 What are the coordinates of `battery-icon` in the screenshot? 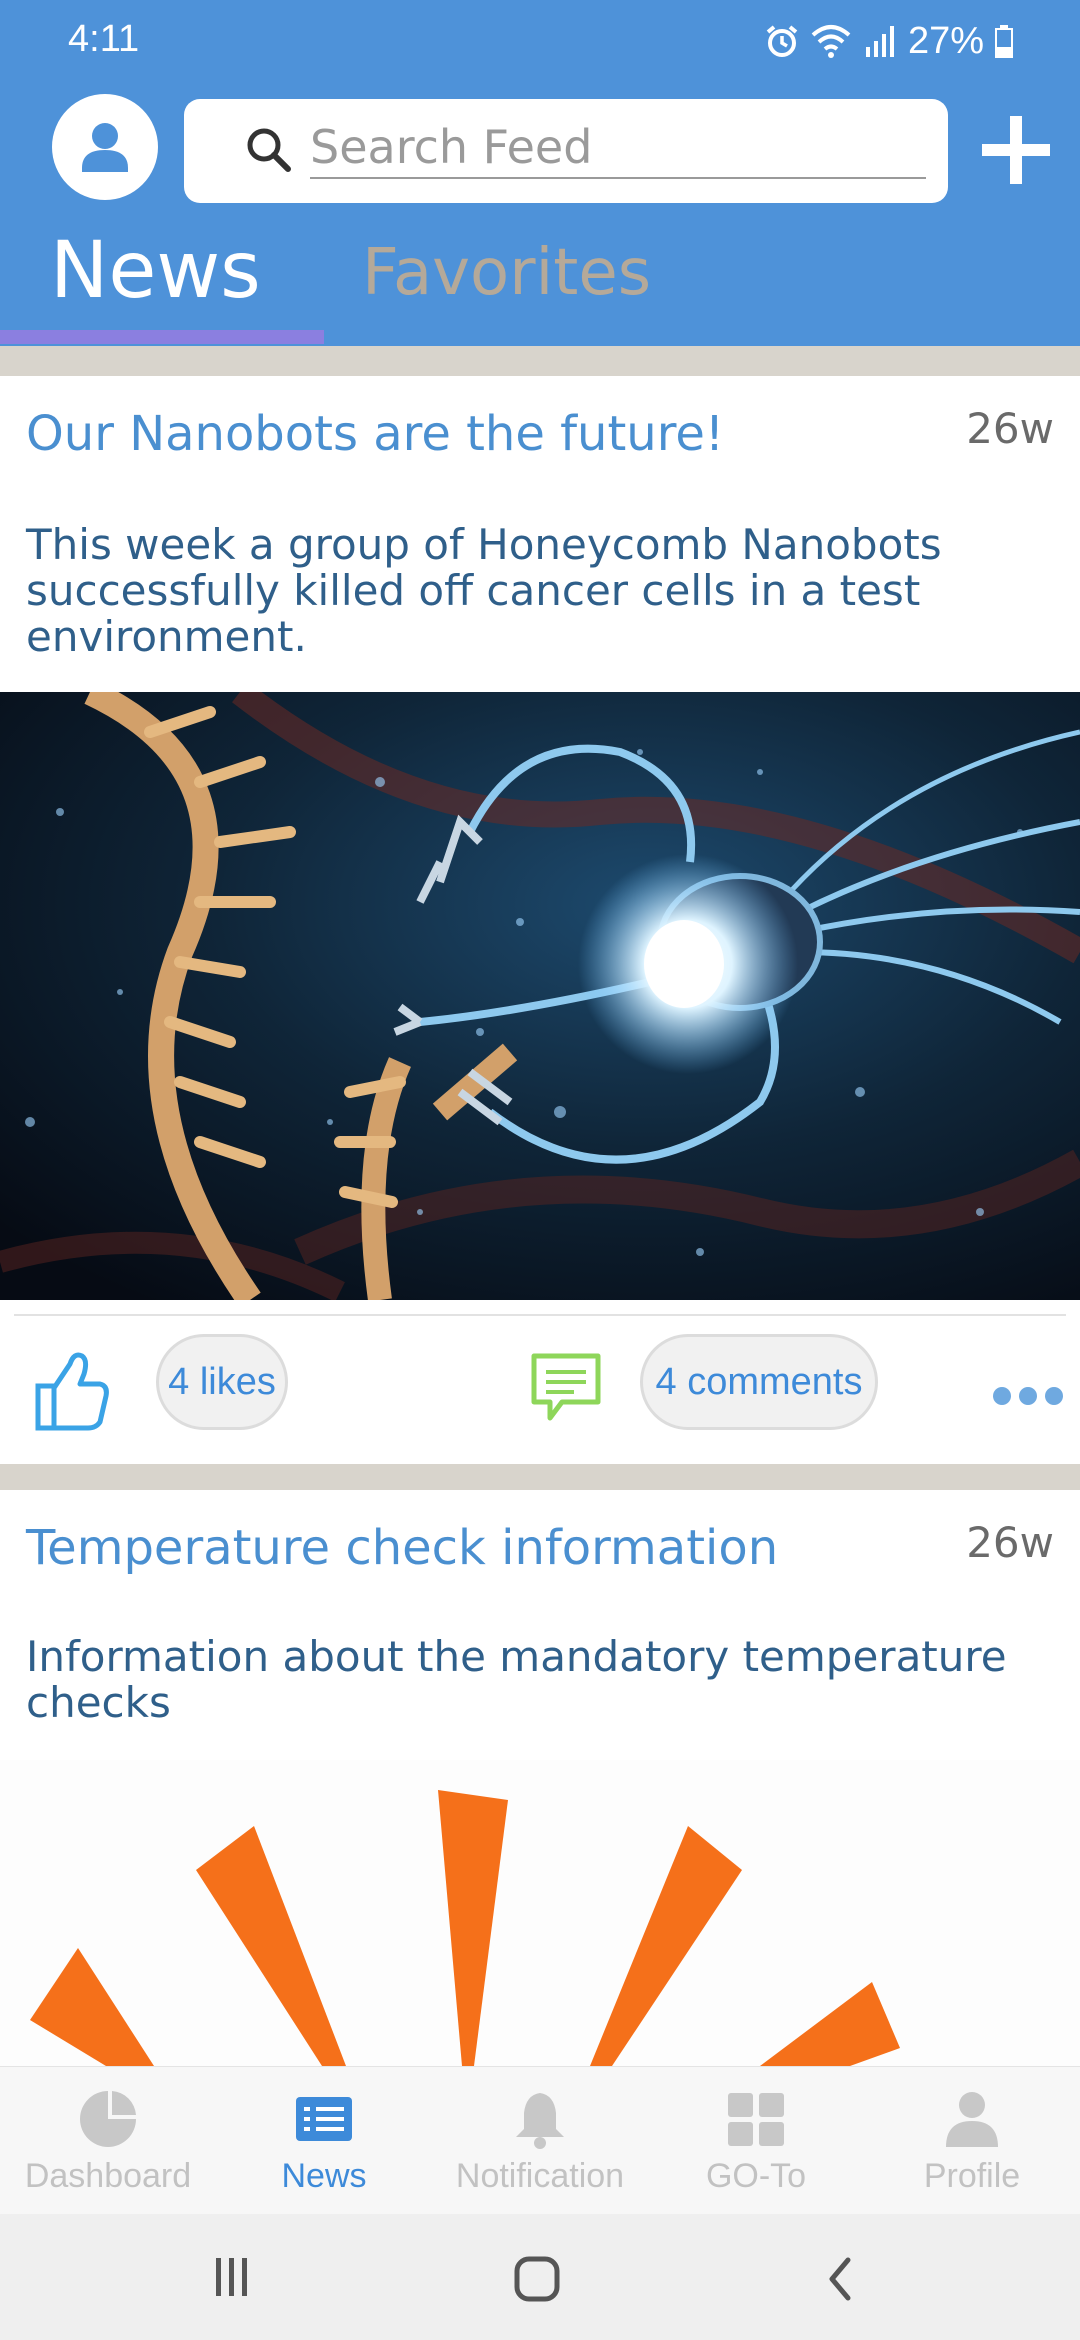 It's located at (1004, 41).